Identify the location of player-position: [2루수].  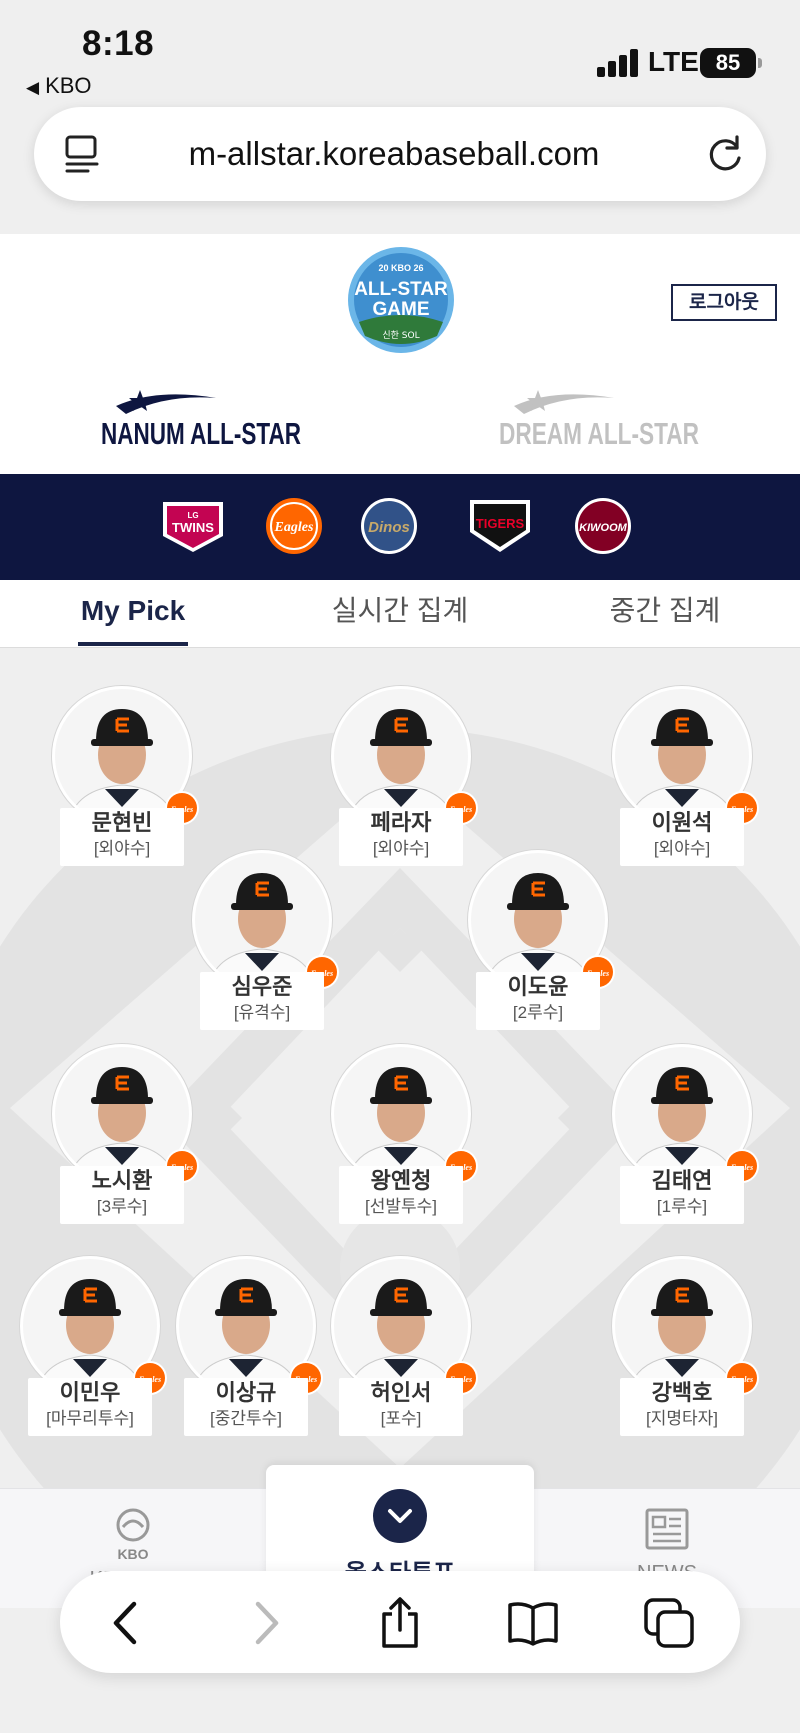
(538, 1012).